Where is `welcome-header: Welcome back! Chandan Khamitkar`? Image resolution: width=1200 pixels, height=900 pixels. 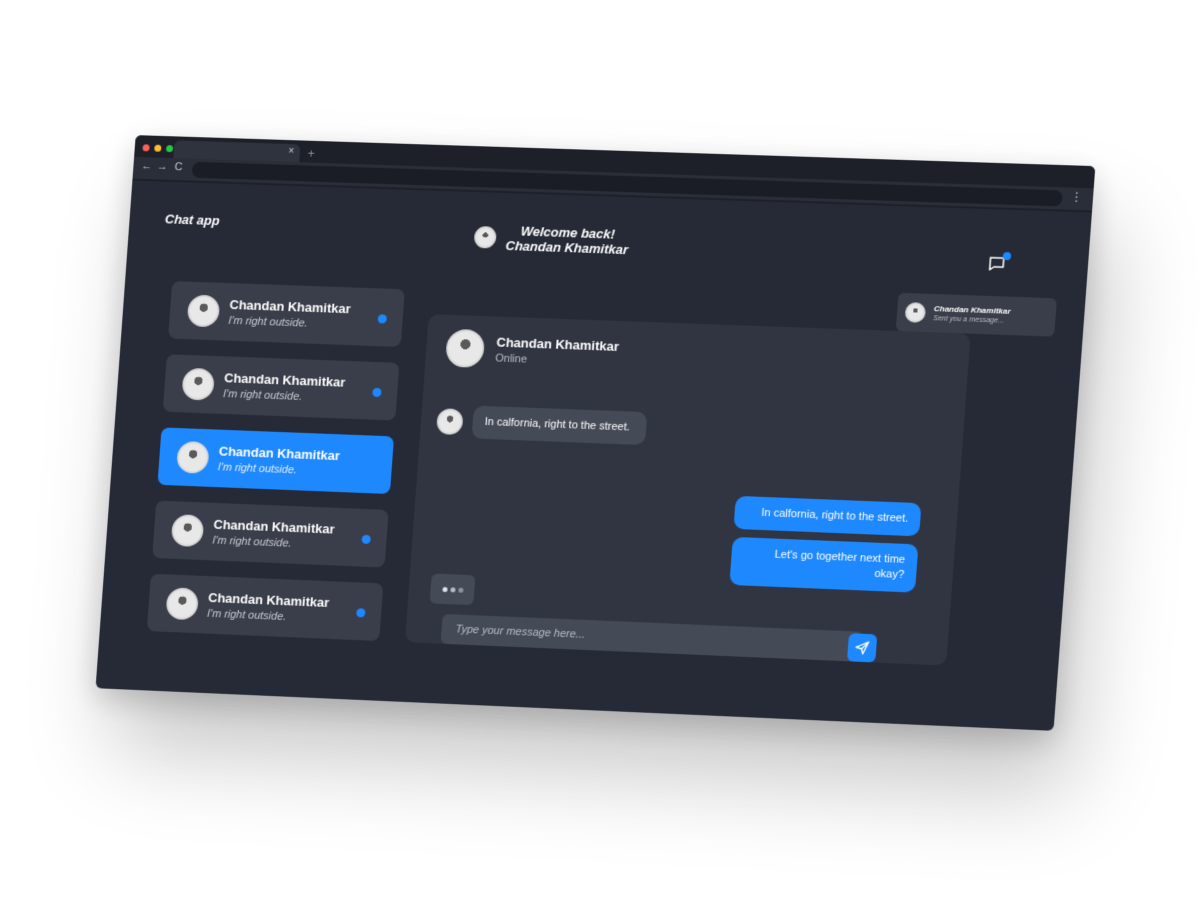 welcome-header: Welcome back! Chandan Khamitkar is located at coordinates (551, 239).